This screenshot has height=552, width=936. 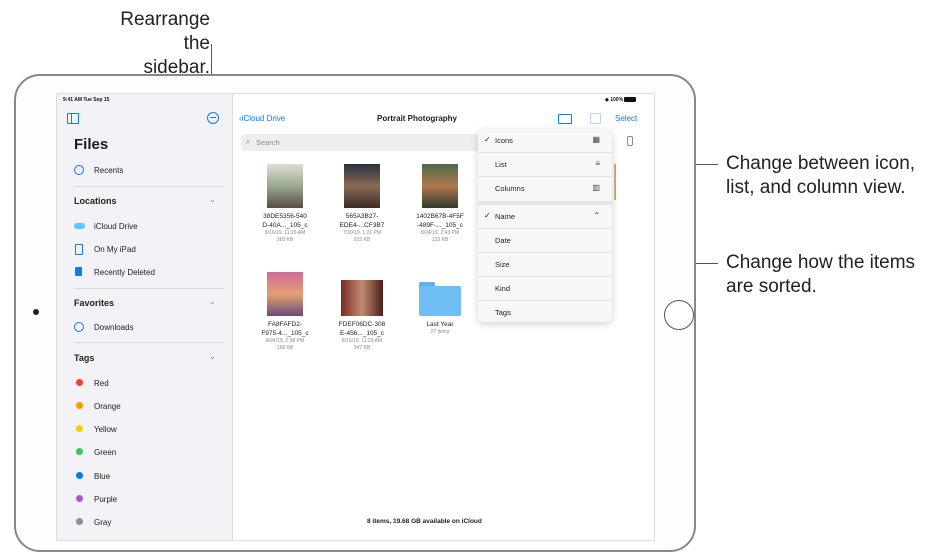 I want to click on callout-sort-line1: Change how the items, so click(x=821, y=262).